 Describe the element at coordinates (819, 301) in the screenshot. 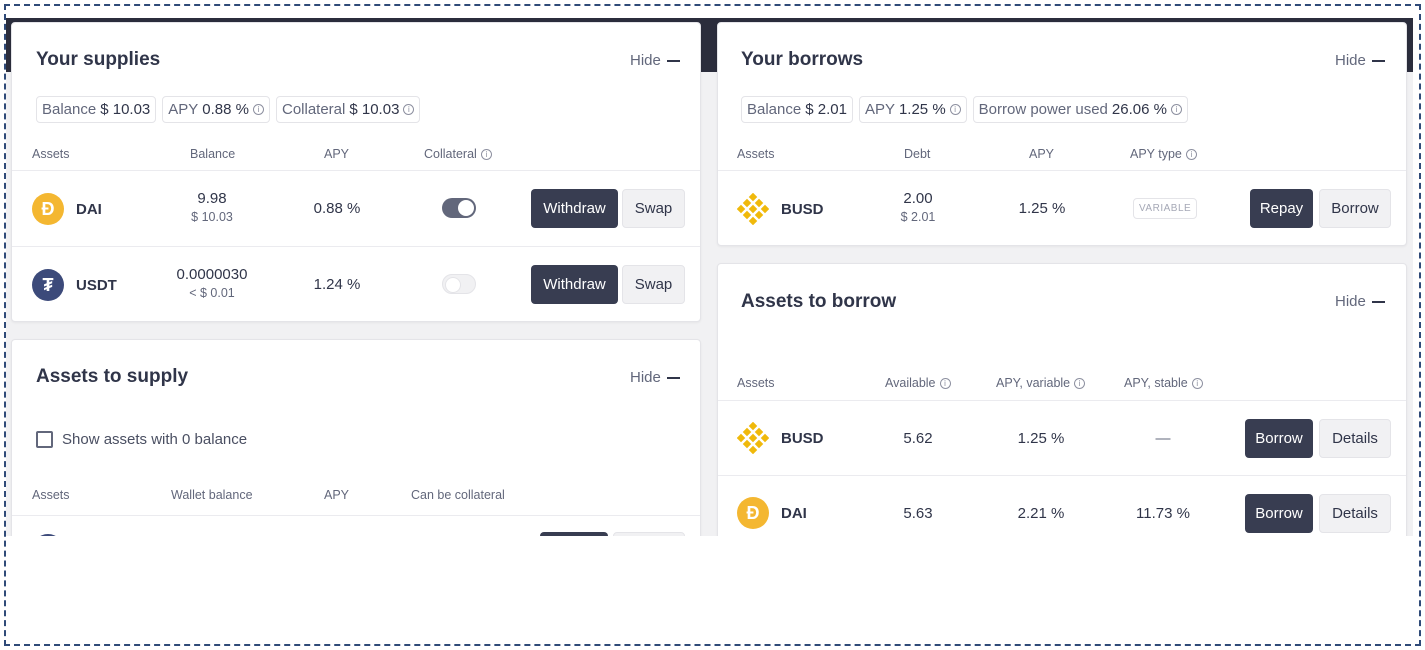

I see `panel-title: Assets to borrow` at that location.